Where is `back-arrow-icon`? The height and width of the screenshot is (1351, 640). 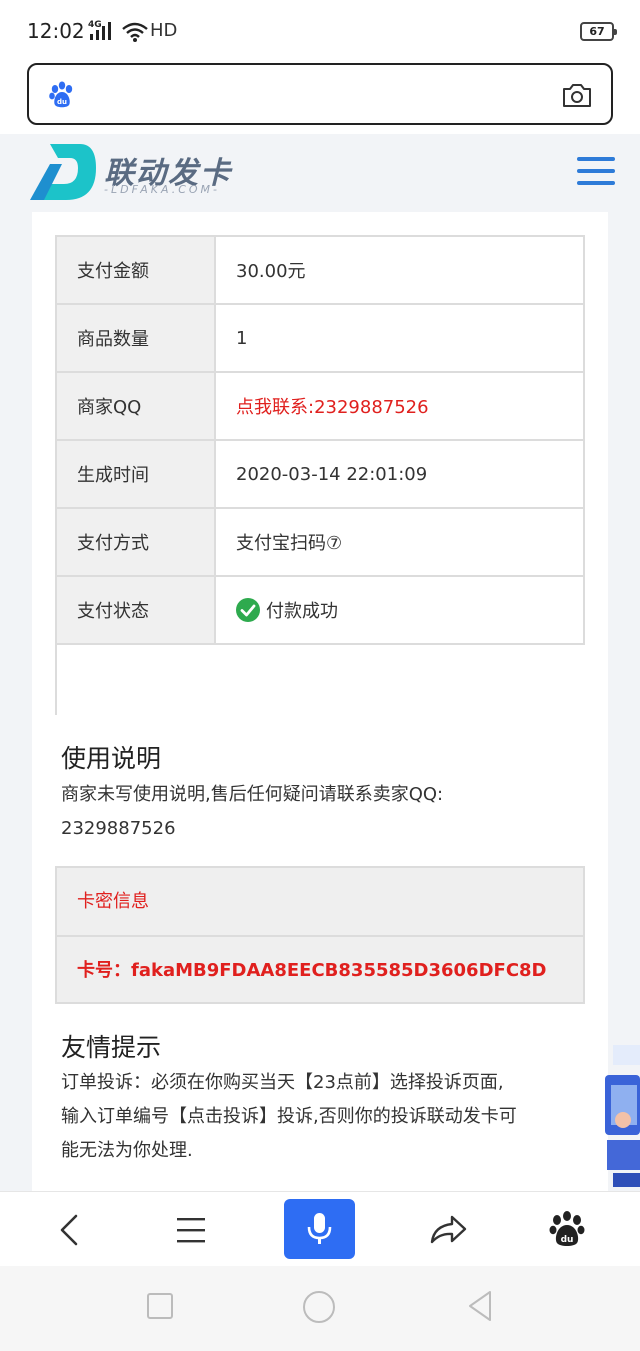
back-arrow-icon is located at coordinates (70, 1230).